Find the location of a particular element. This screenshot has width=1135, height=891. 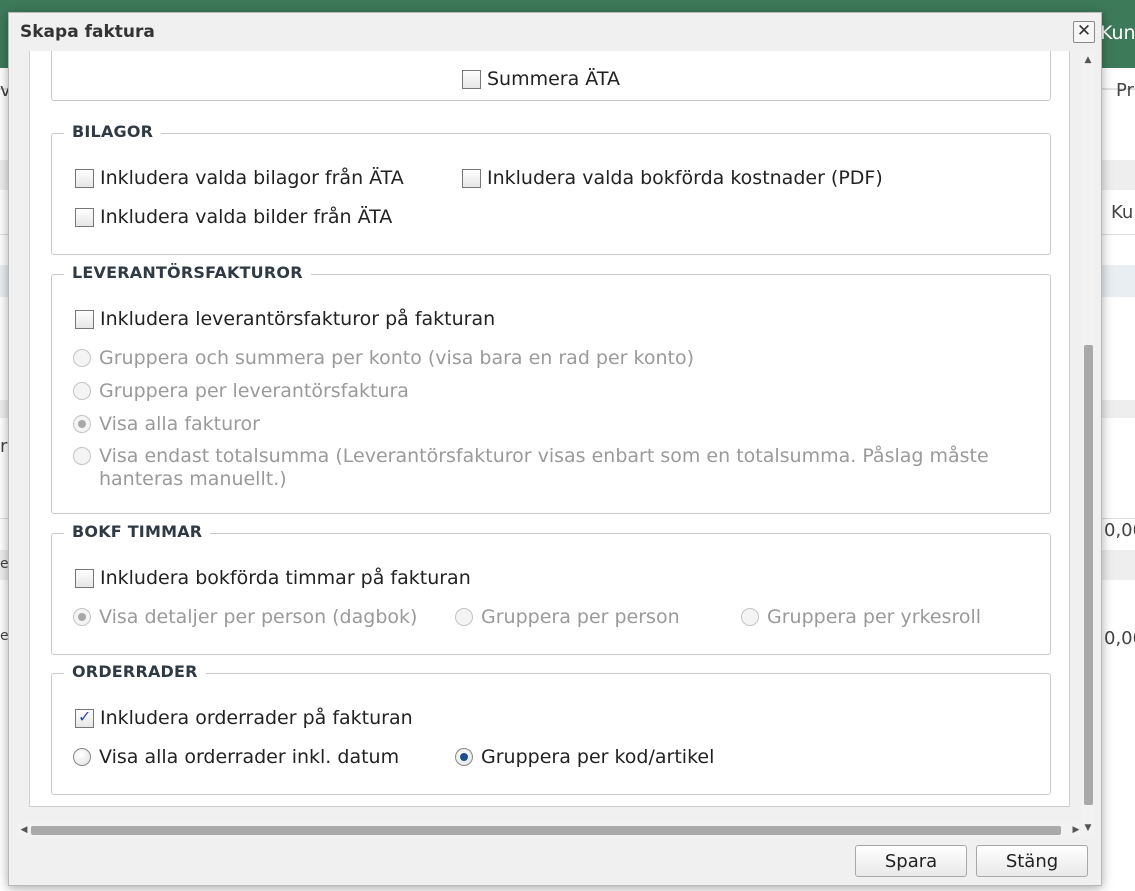

option-include-booked-hours: Inkludera bokförda timmar på fakturan is located at coordinates (273, 578).